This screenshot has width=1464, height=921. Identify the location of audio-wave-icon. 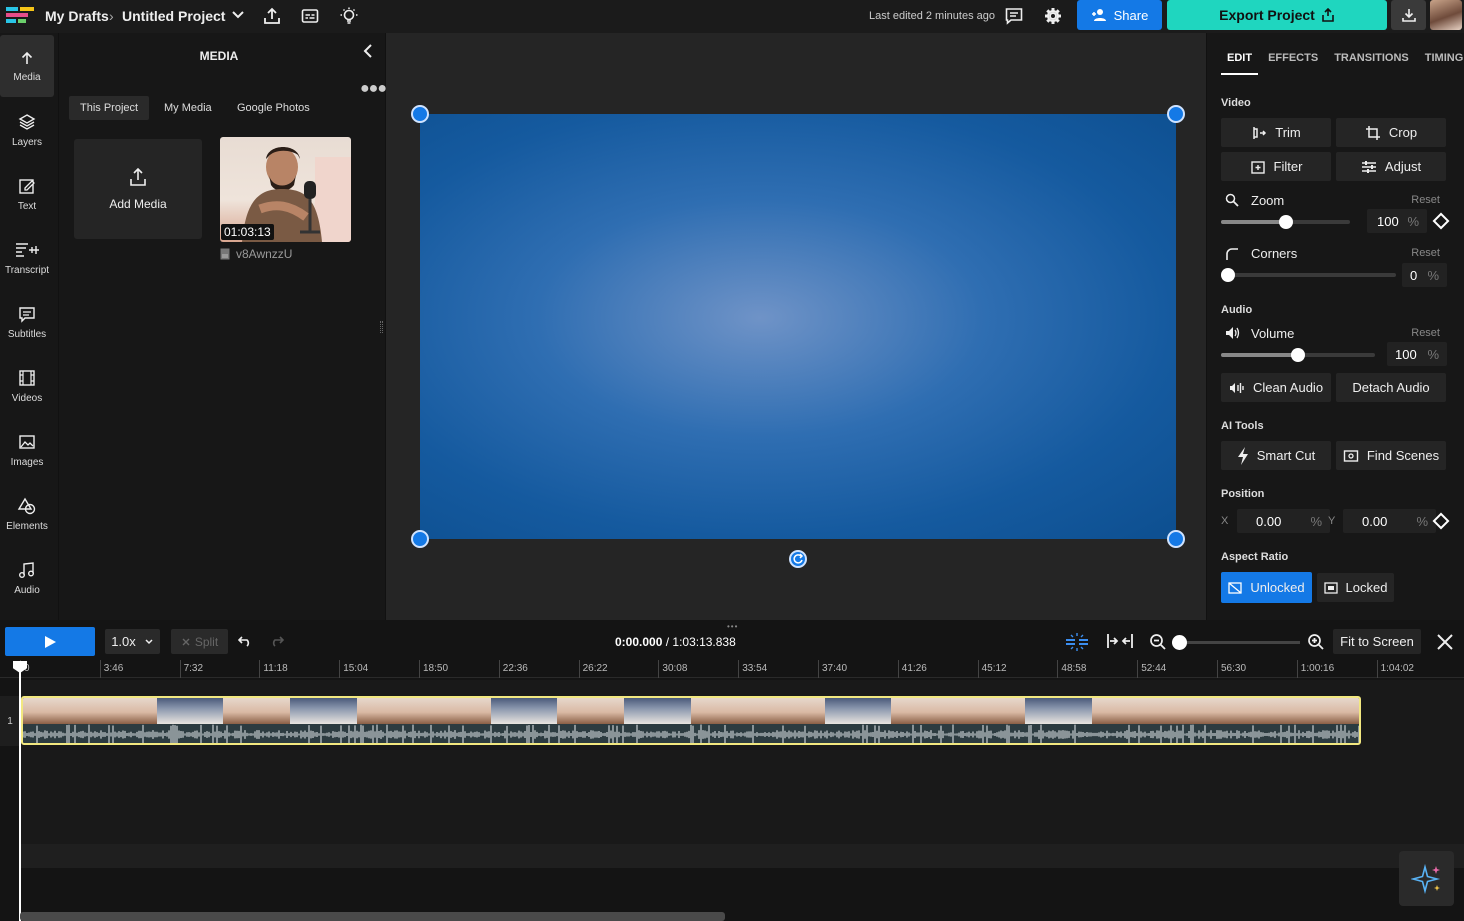
(1236, 387).